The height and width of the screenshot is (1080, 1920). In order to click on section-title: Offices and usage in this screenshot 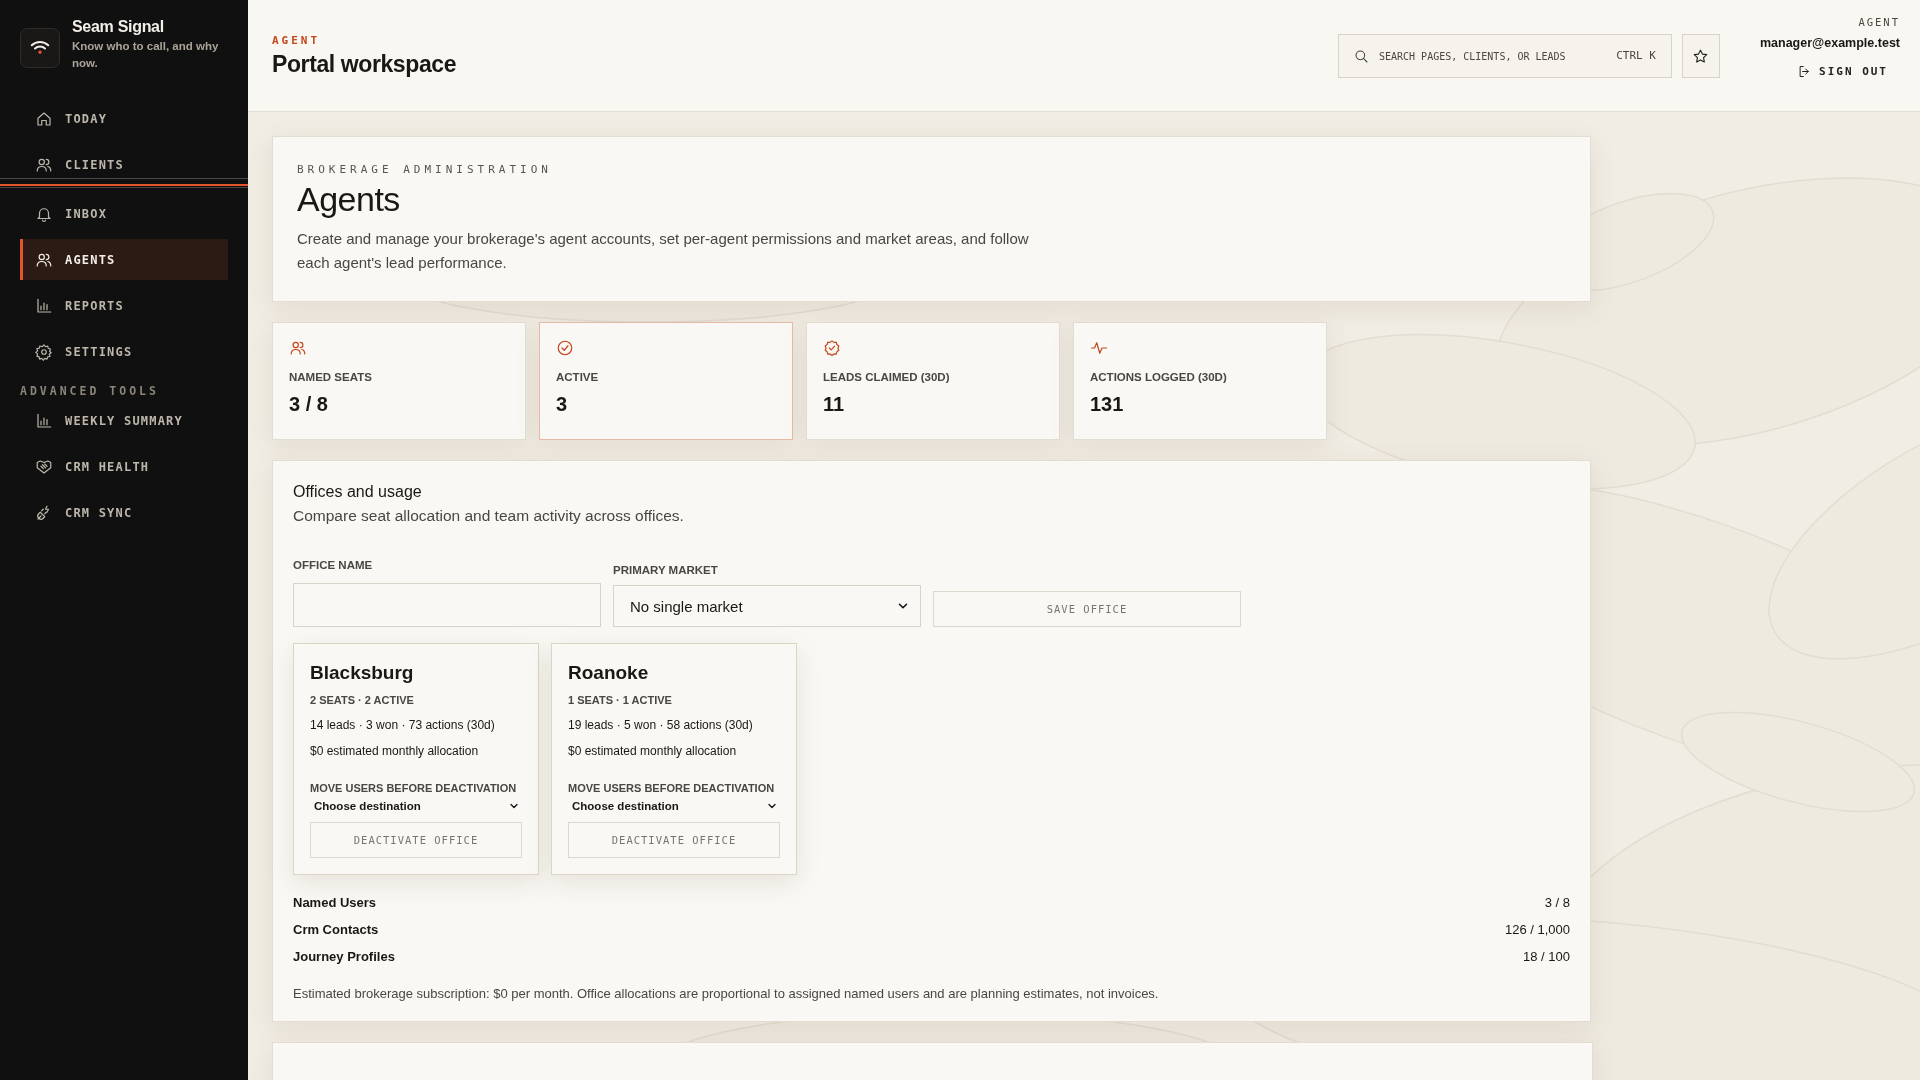, I will do `click(358, 492)`.